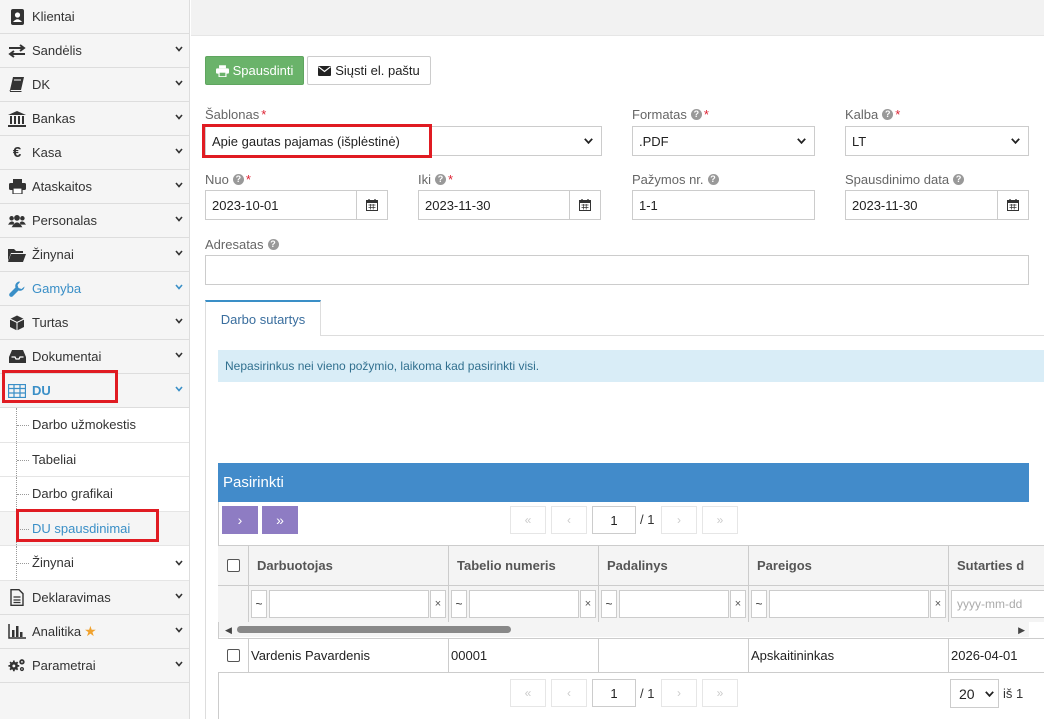 This screenshot has height=719, width=1044. I want to click on format-select: .PDF, so click(723, 141).